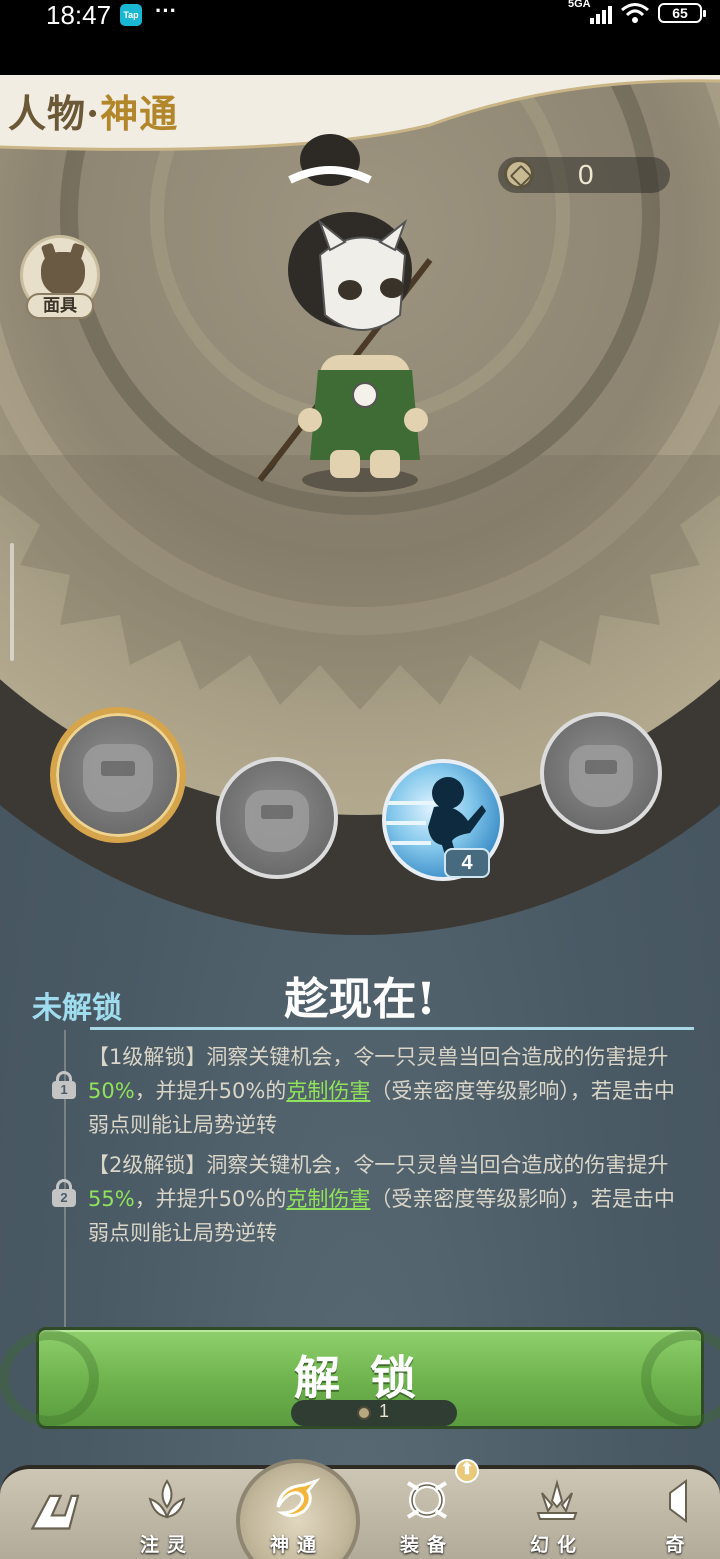  I want to click on damage-value: 50%, so click(111, 1091).